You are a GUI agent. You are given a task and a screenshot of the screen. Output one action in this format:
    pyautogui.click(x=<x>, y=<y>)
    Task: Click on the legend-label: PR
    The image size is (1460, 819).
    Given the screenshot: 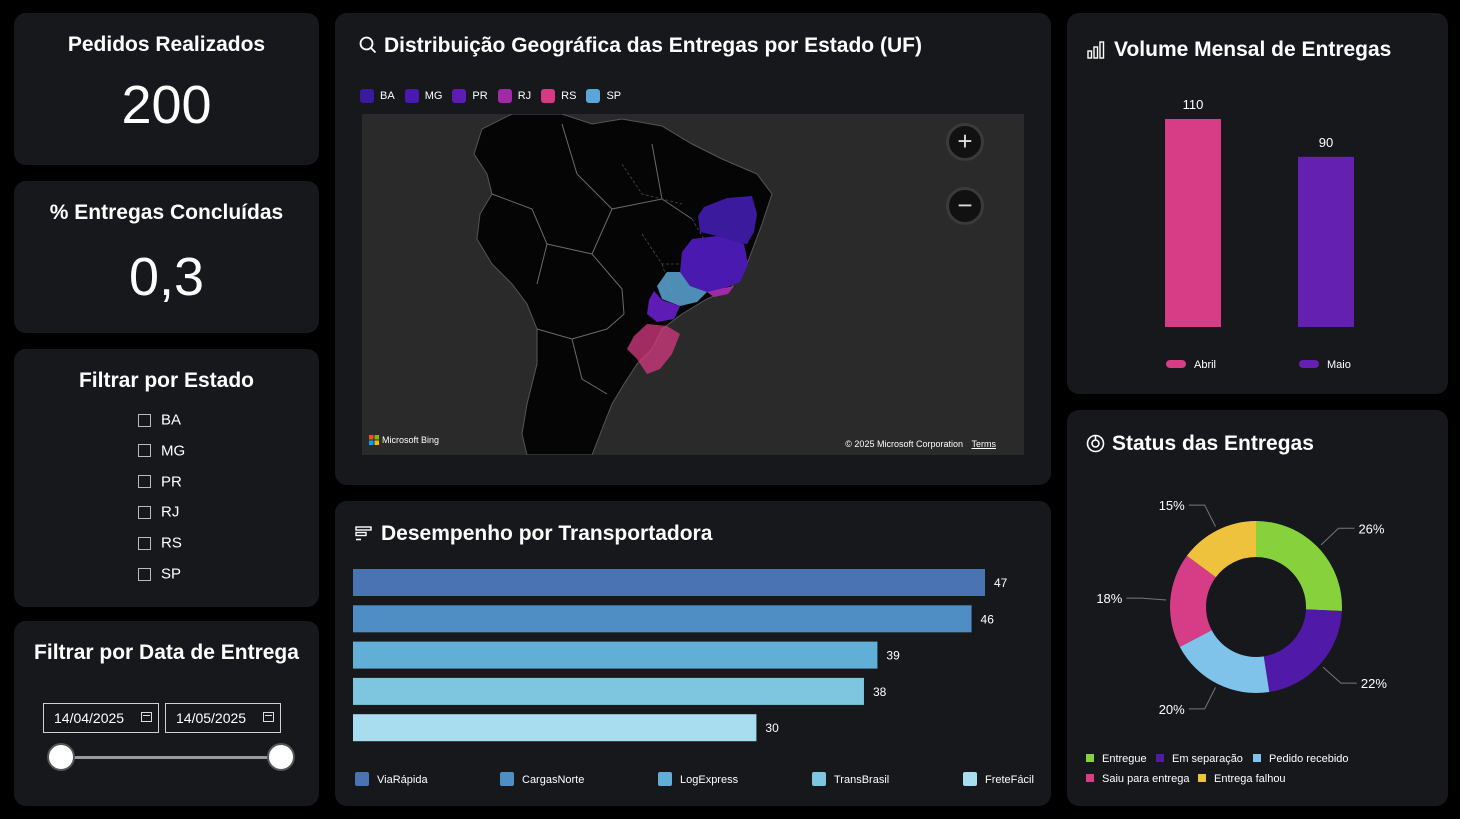 What is the action you would take?
    pyautogui.click(x=480, y=96)
    